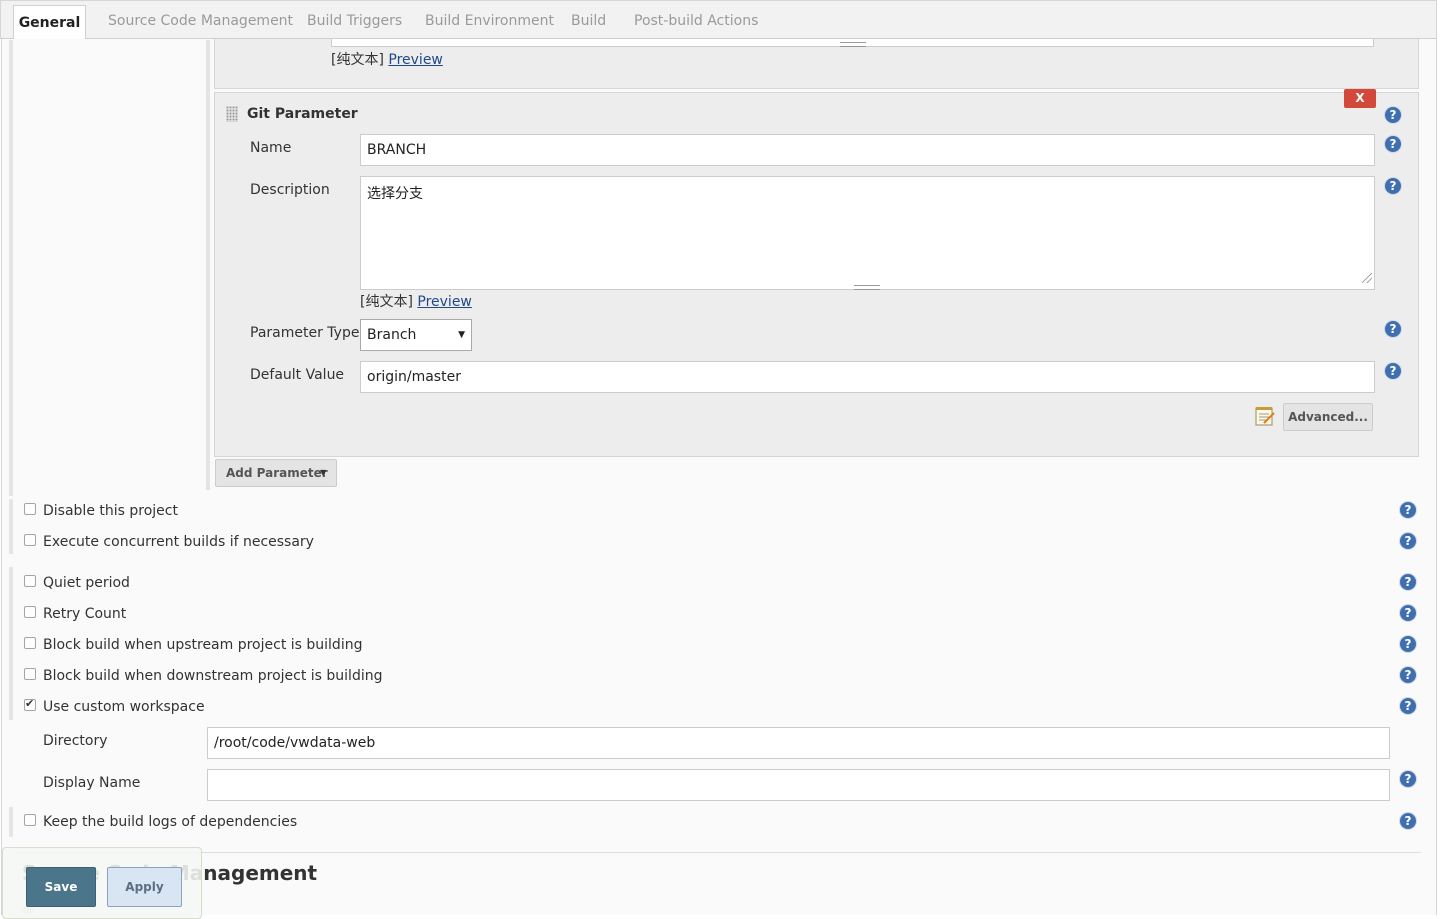 The width and height of the screenshot is (1441, 919). I want to click on tab-build: Build, so click(588, 21).